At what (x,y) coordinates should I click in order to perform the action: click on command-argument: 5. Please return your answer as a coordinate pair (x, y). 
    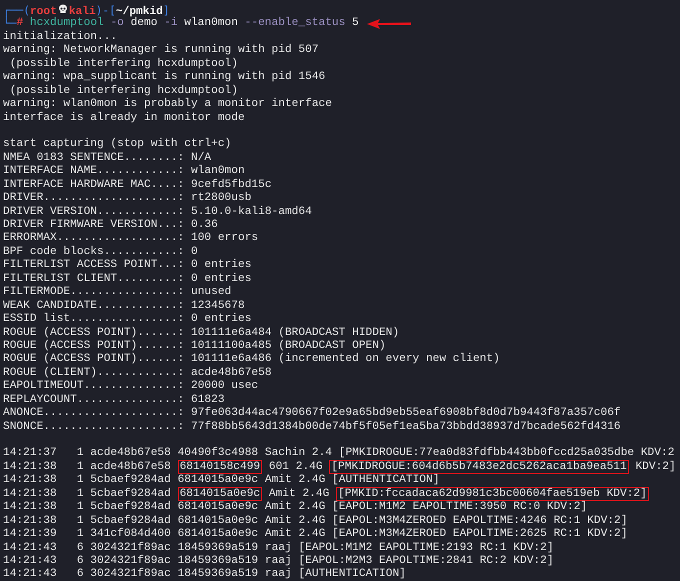
    Looking at the image, I should click on (355, 24).